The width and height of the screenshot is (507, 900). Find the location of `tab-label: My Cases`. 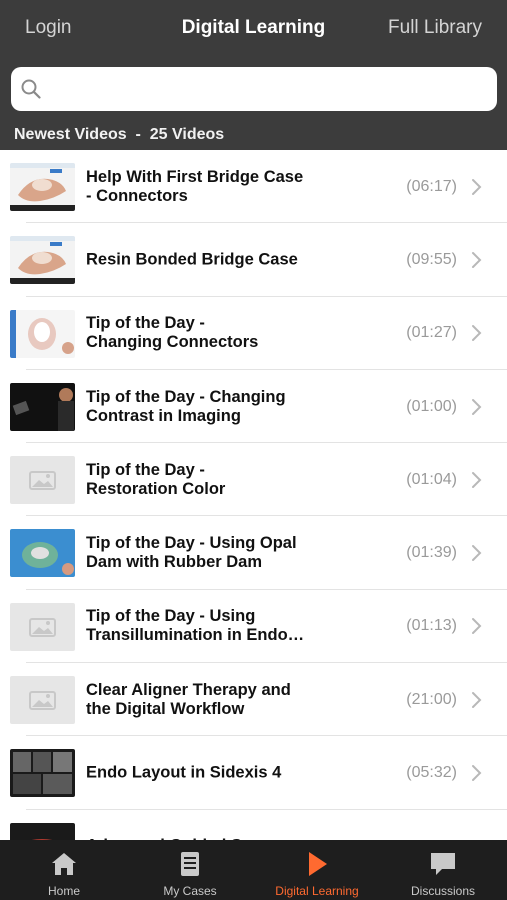

tab-label: My Cases is located at coordinates (190, 891).